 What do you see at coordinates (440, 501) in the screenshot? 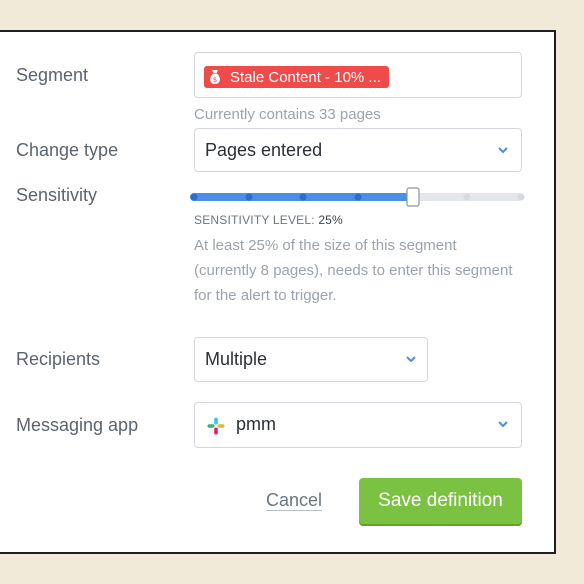
I see `save-definition-button: Save definition` at bounding box center [440, 501].